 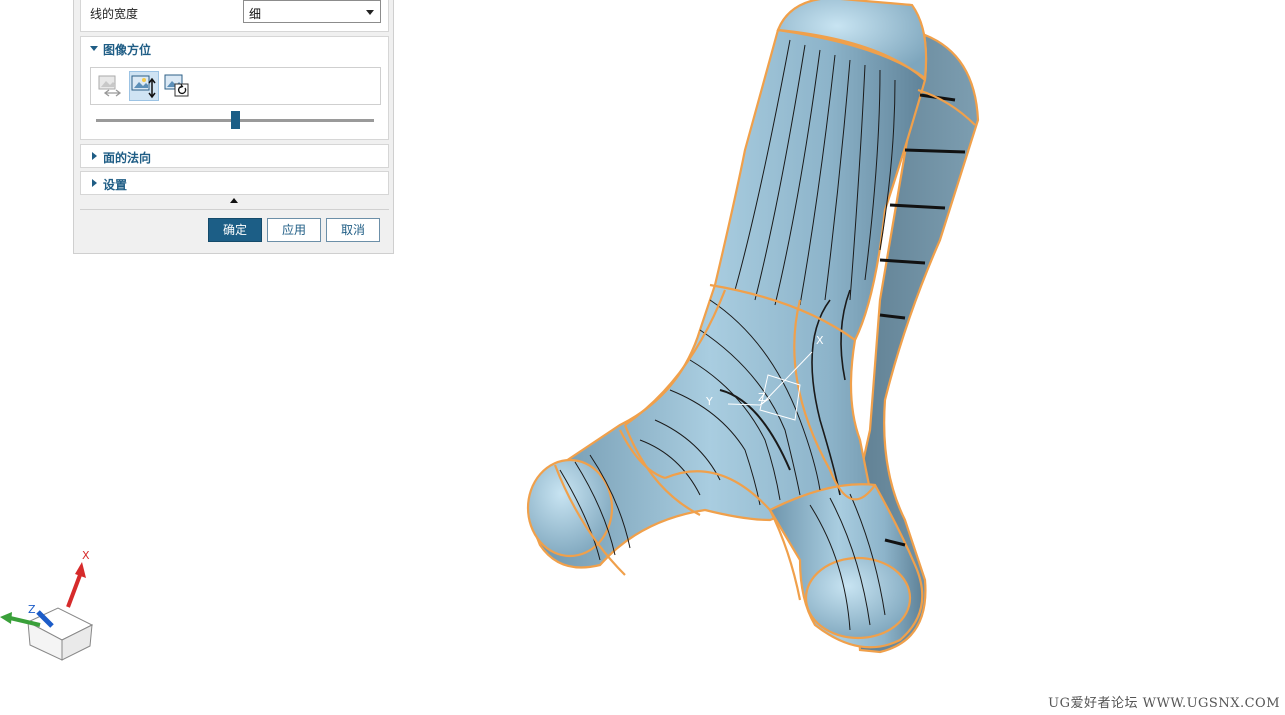 I want to click on settings-title: 设置, so click(x=115, y=184).